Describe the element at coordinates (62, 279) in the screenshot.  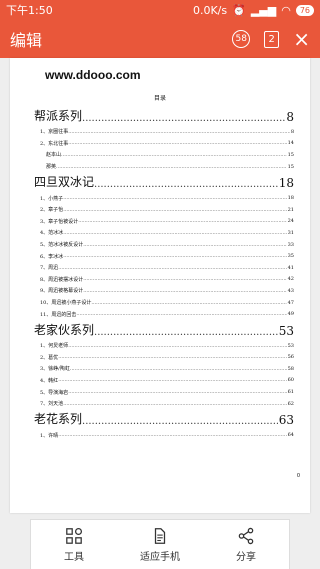
I see `toc-entry-label: 8、周迅被摆冰设计` at that location.